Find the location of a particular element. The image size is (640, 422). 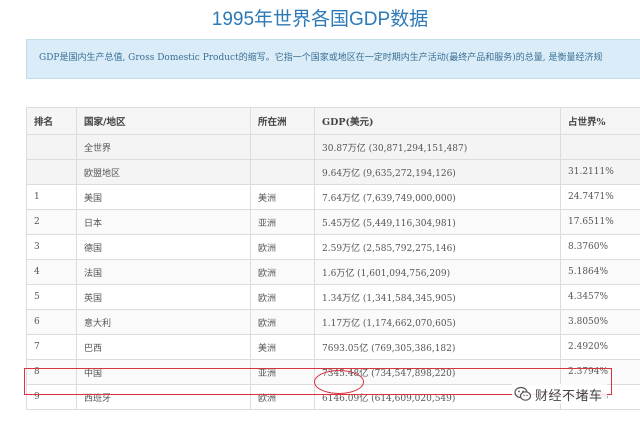

cell-gdp: 30.87万亿 (30,871,294,151,487) is located at coordinates (437, 147).